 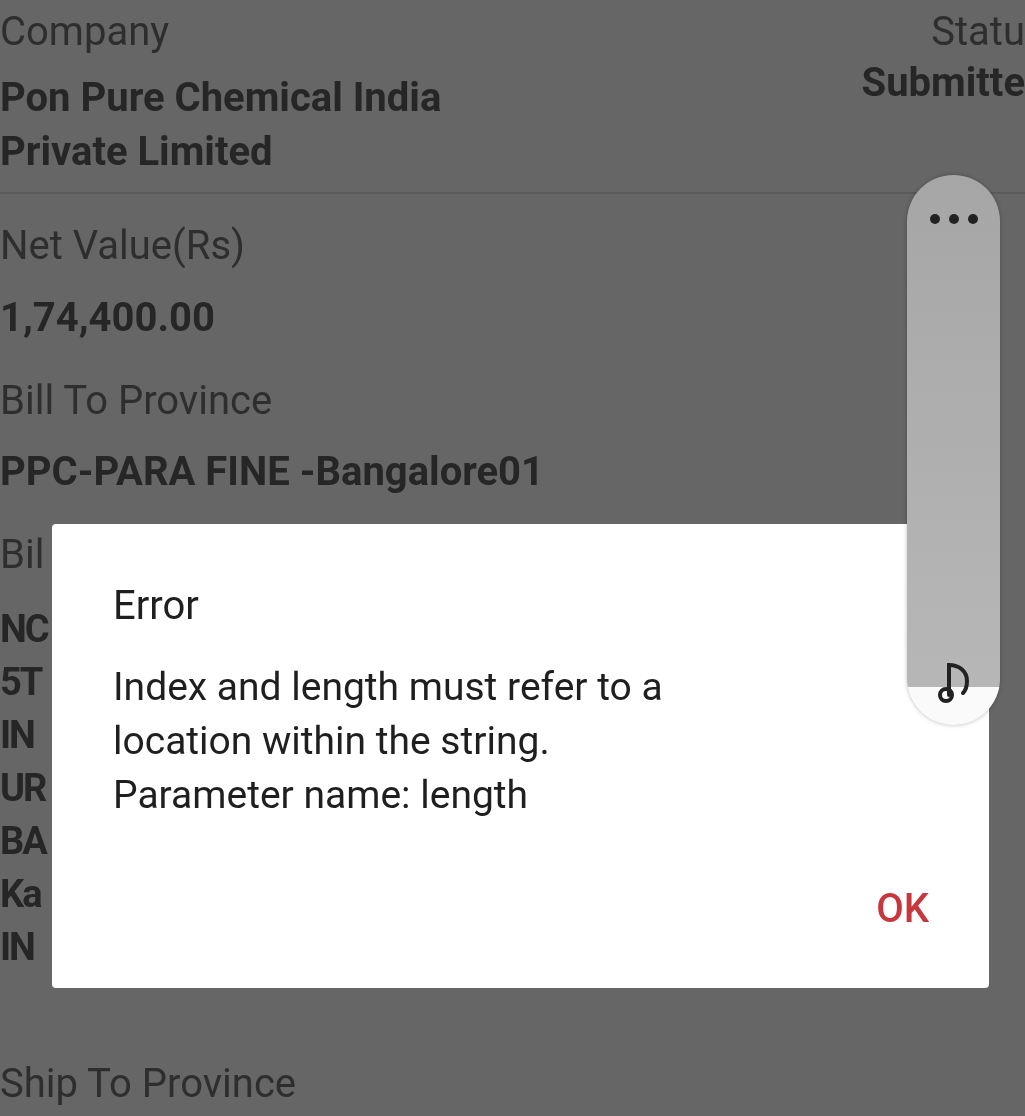 What do you see at coordinates (221, 125) in the screenshot?
I see `company-value: Pon Pure Chemical India Private Limited` at bounding box center [221, 125].